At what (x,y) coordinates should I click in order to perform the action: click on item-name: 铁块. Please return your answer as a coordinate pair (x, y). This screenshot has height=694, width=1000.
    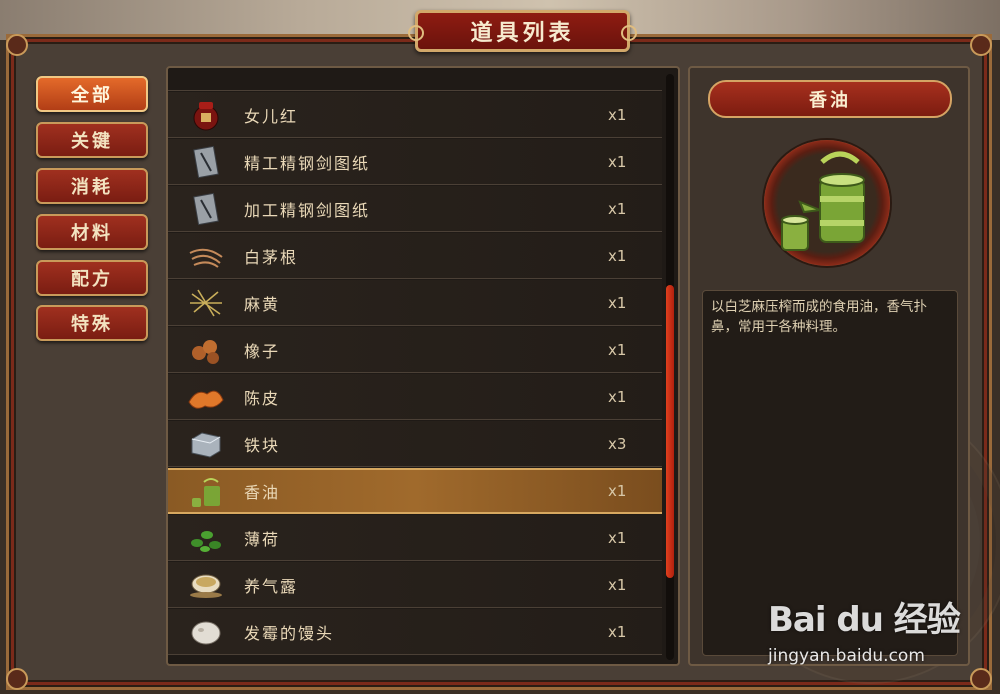
    Looking at the image, I should click on (262, 445).